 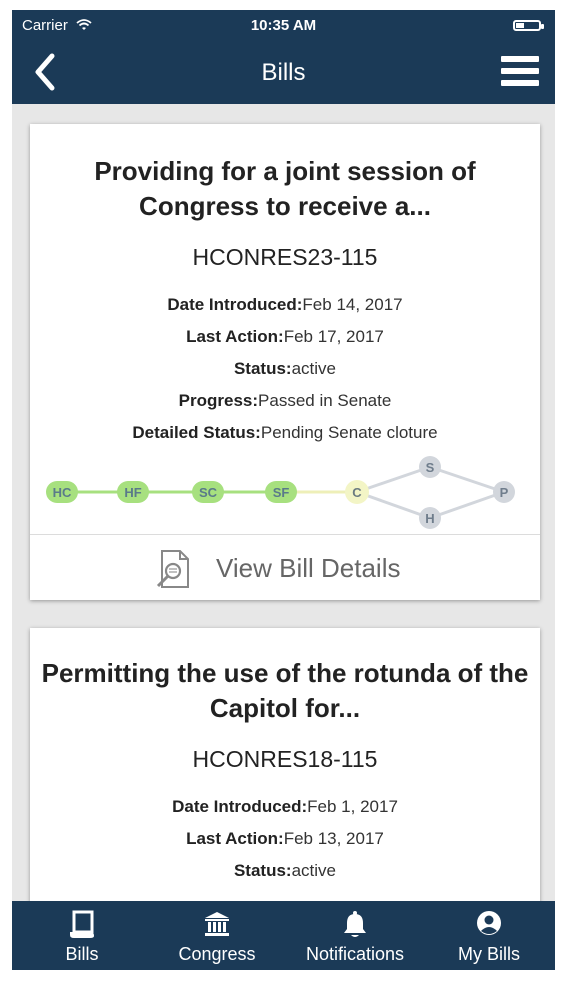 I want to click on svg-text: C, so click(x=357, y=492).